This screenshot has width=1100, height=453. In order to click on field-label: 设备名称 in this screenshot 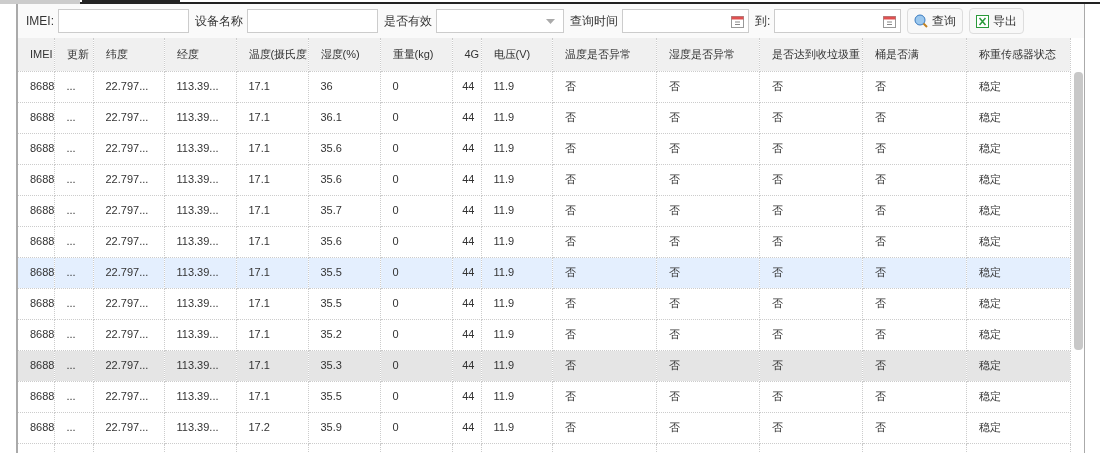, I will do `click(219, 21)`.